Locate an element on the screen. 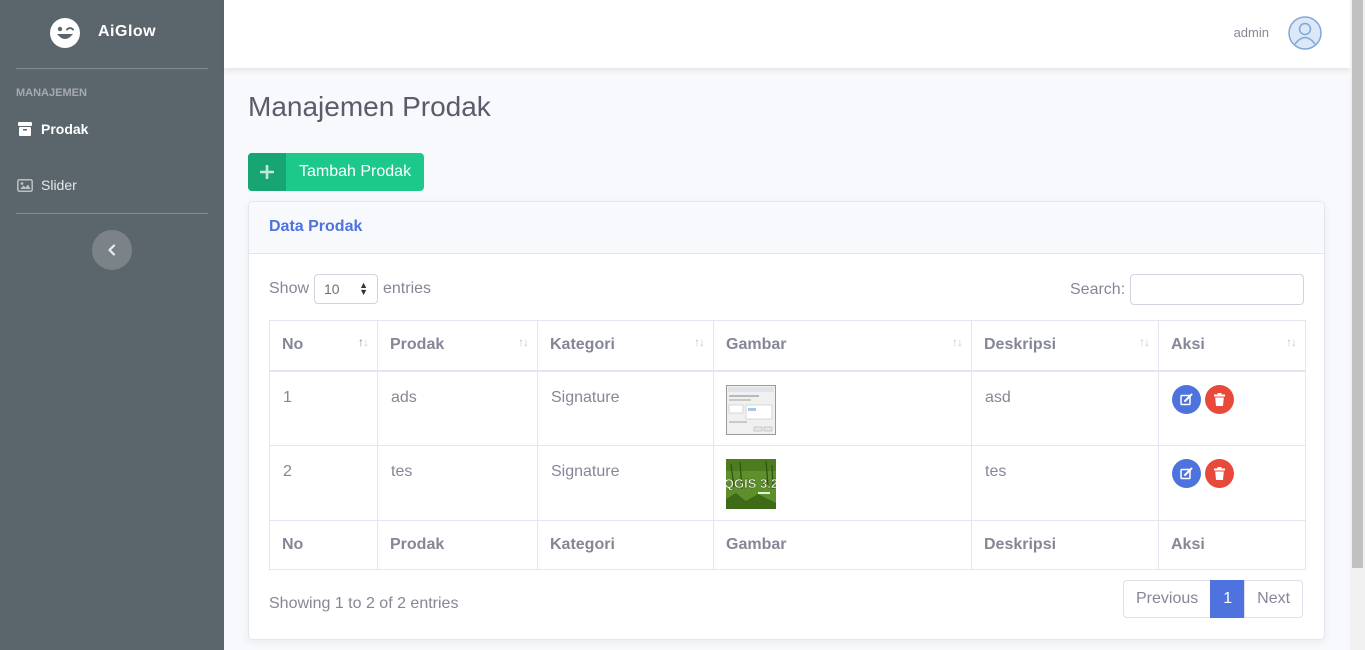  sidebar-item-label: Prodak is located at coordinates (65, 129).